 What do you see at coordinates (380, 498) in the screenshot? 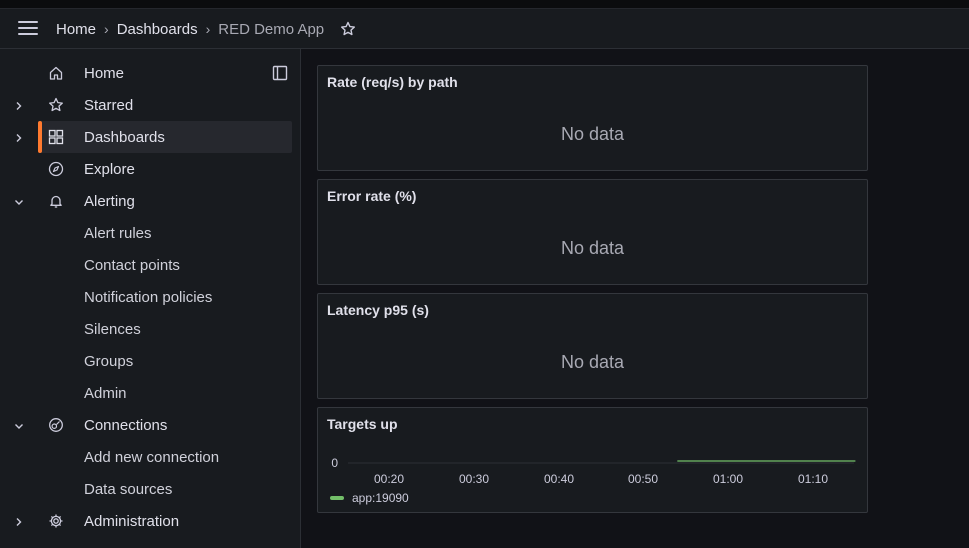
I see `legend-label: app:19090` at bounding box center [380, 498].